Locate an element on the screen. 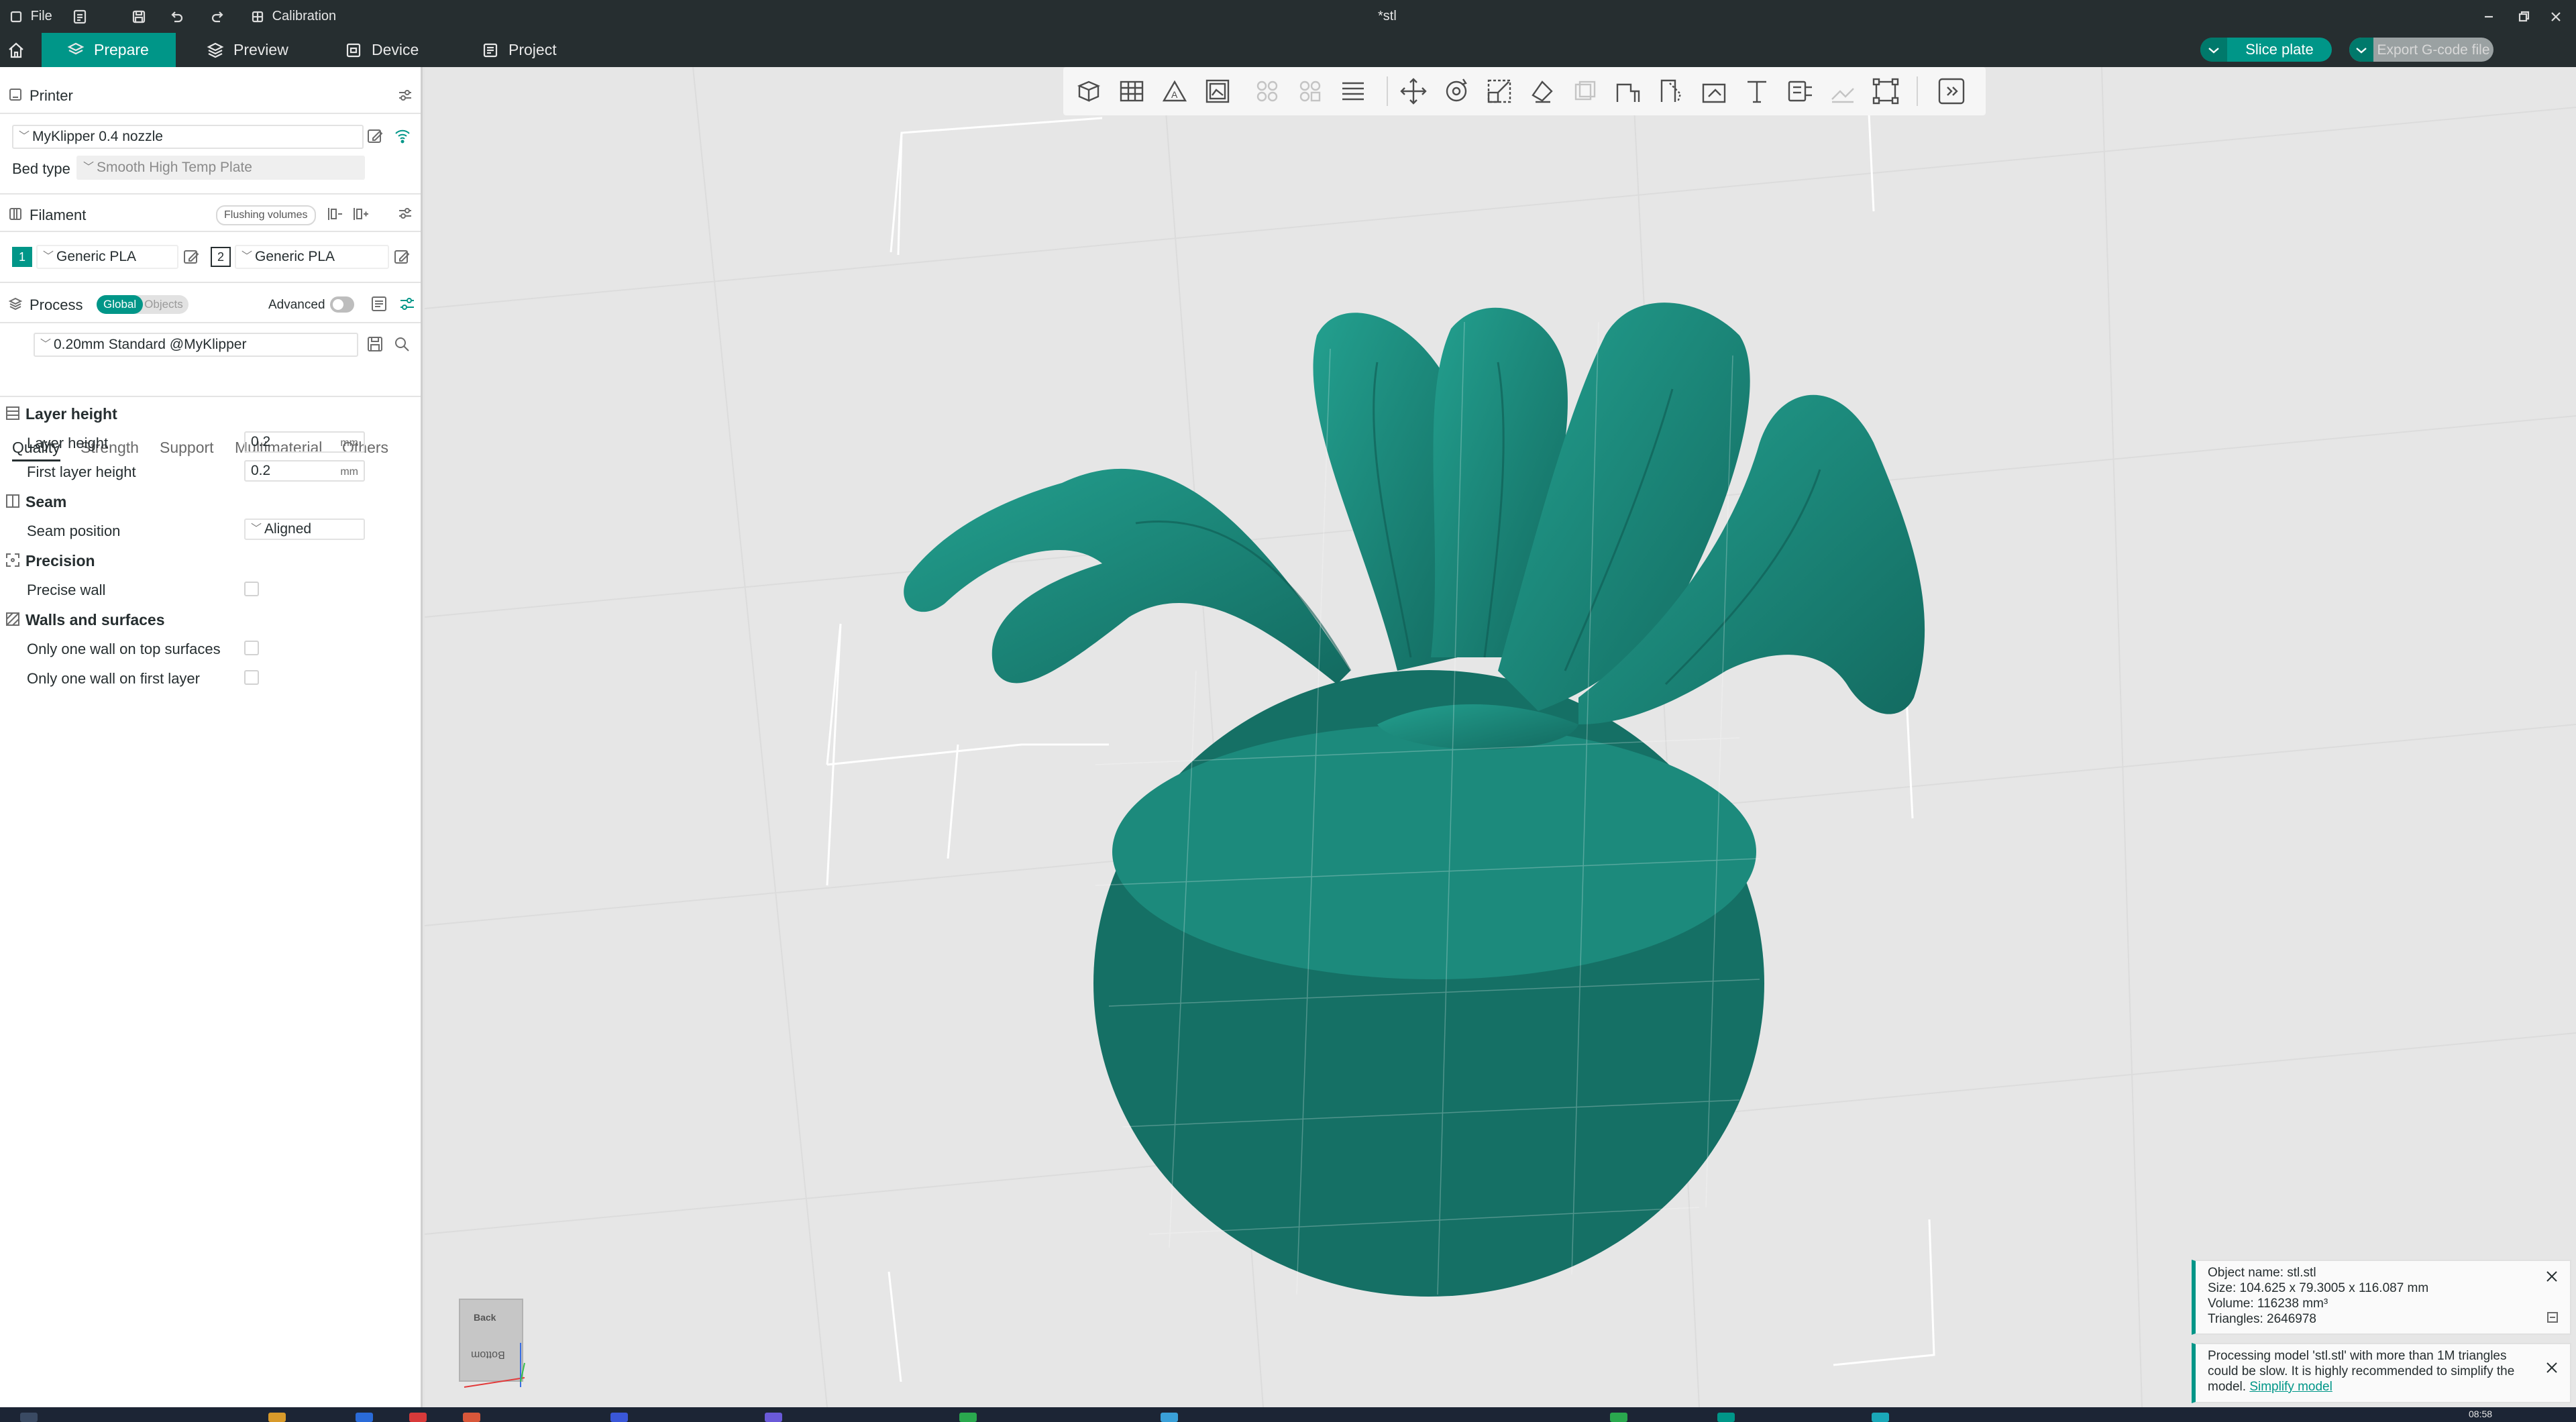  remove-filament-icon is located at coordinates (334, 216).